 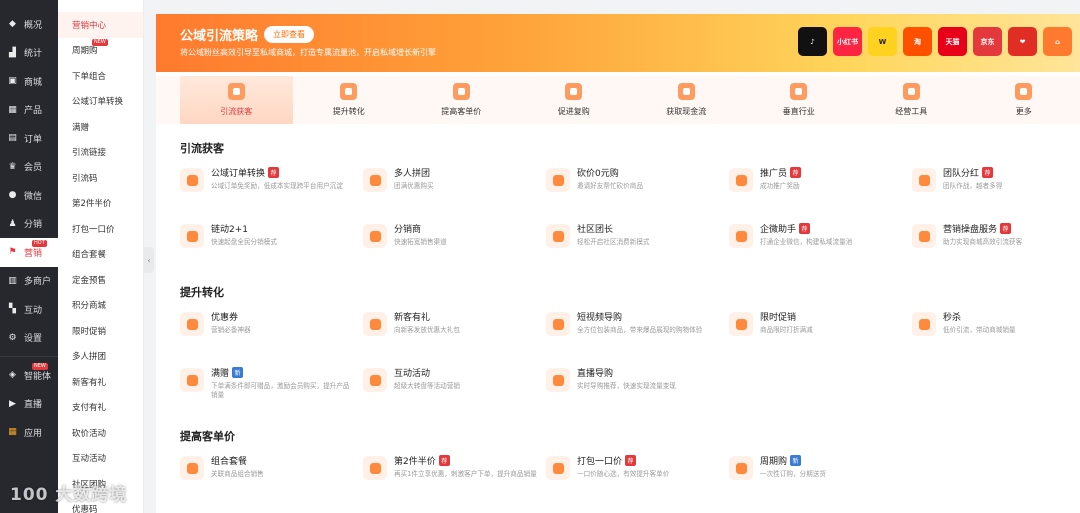 I want to click on subnav-item: 支付有礼, so click(x=100, y=408).